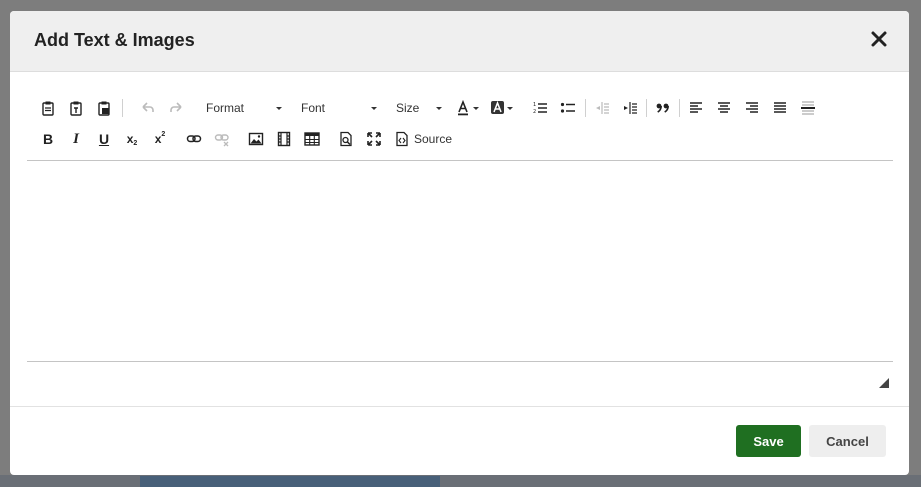 This screenshot has height=487, width=921. Describe the element at coordinates (724, 108) in the screenshot. I see `align-center-icon` at that location.